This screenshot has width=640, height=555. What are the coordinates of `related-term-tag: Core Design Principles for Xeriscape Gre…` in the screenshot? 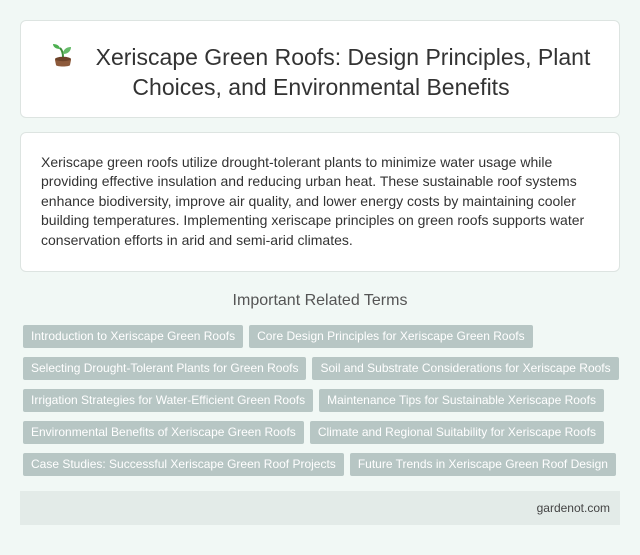 It's located at (391, 336).